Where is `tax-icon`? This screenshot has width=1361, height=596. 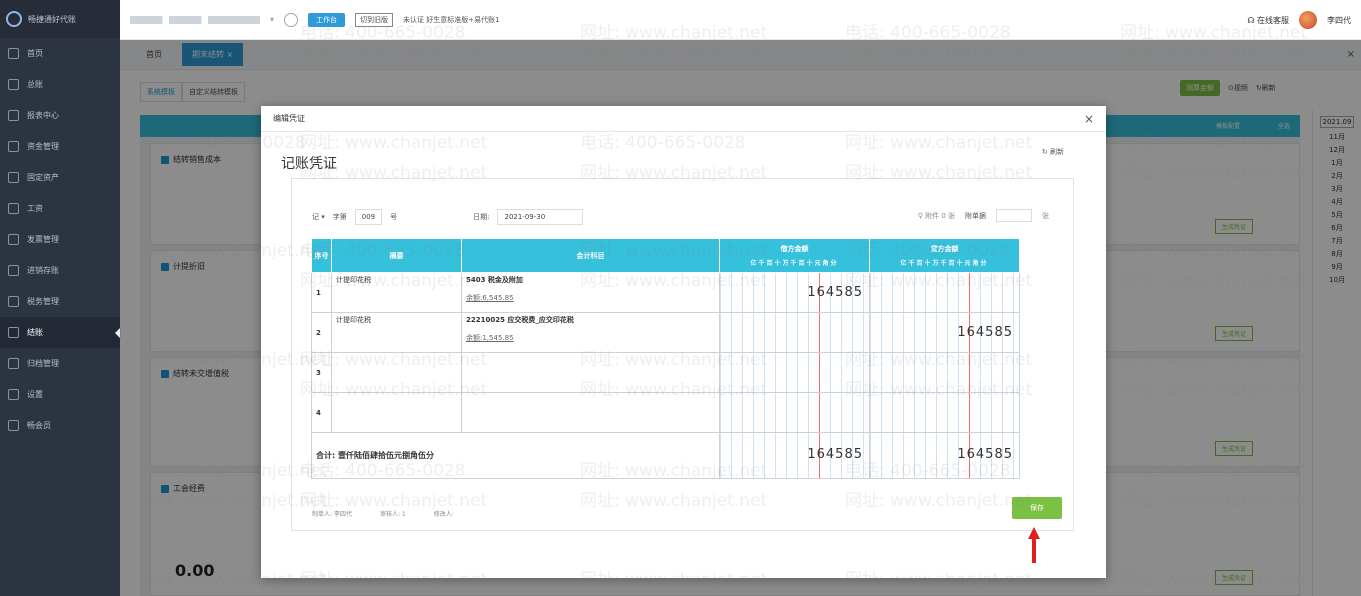 tax-icon is located at coordinates (13, 301).